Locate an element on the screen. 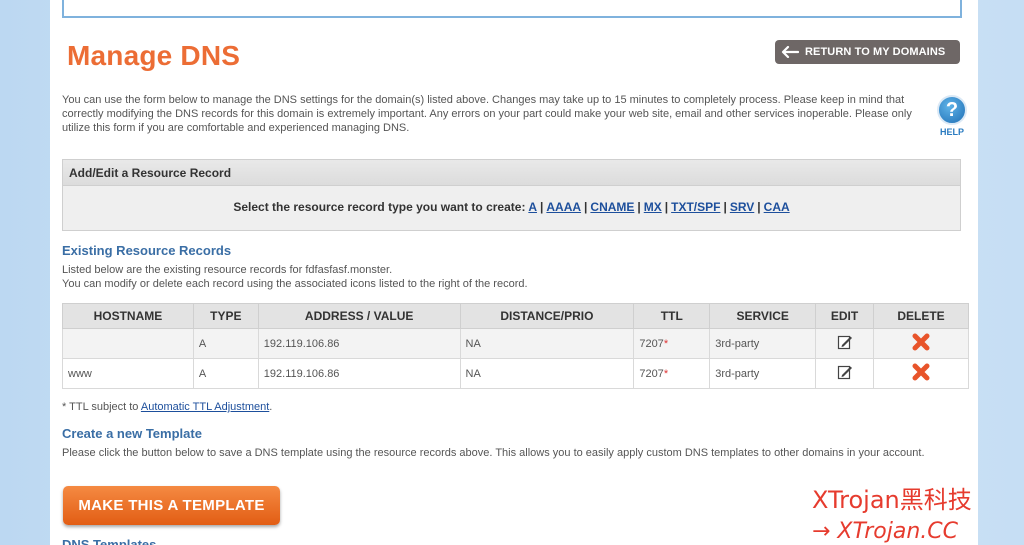  existing-records-title: Existing Resource Records is located at coordinates (147, 250).